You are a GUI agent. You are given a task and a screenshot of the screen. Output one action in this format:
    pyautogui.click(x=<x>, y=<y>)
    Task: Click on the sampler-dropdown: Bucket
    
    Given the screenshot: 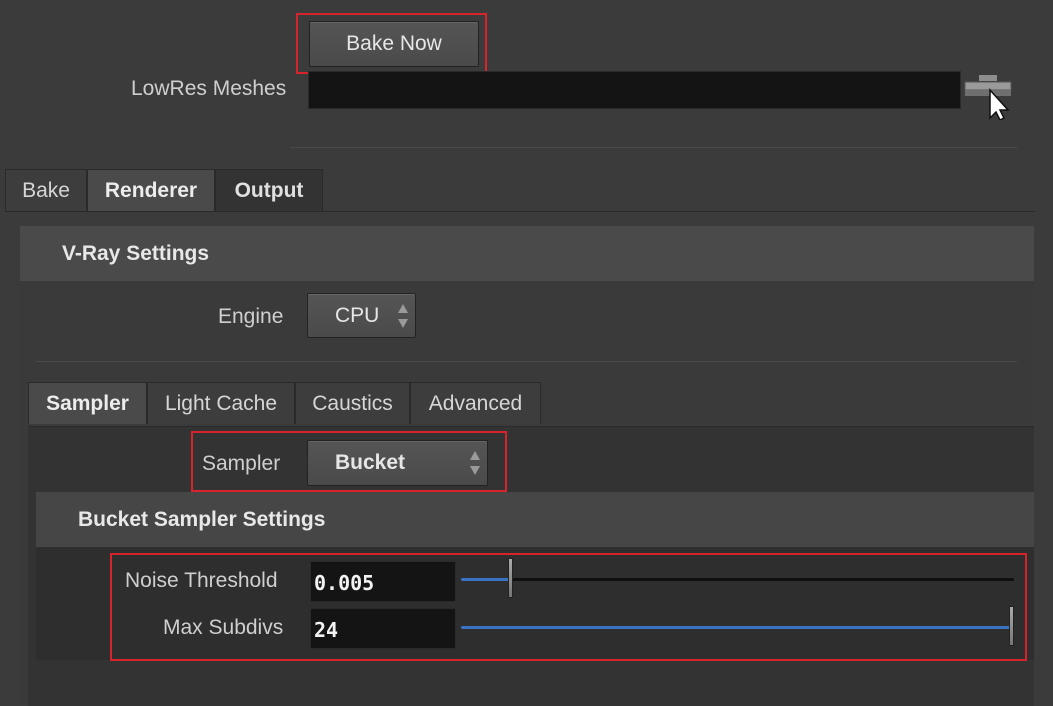 What is the action you would take?
    pyautogui.click(x=397, y=463)
    